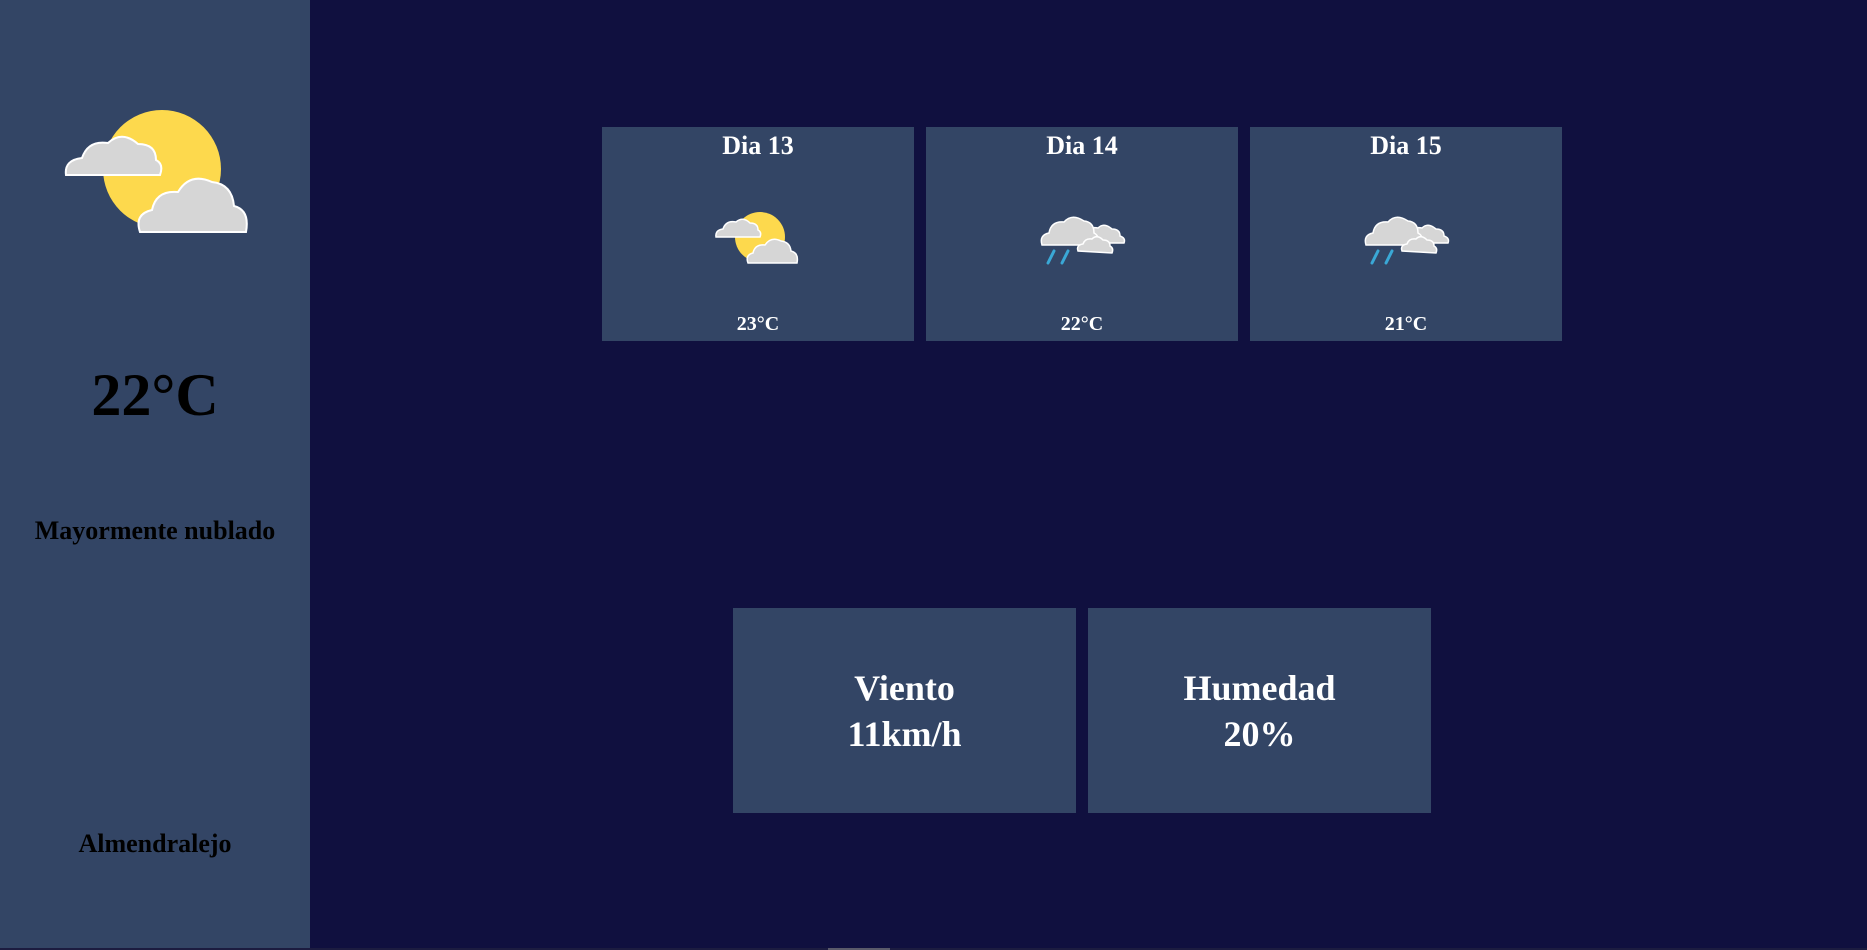  Describe the element at coordinates (904, 733) in the screenshot. I see `wind-value: 11km/h` at that location.